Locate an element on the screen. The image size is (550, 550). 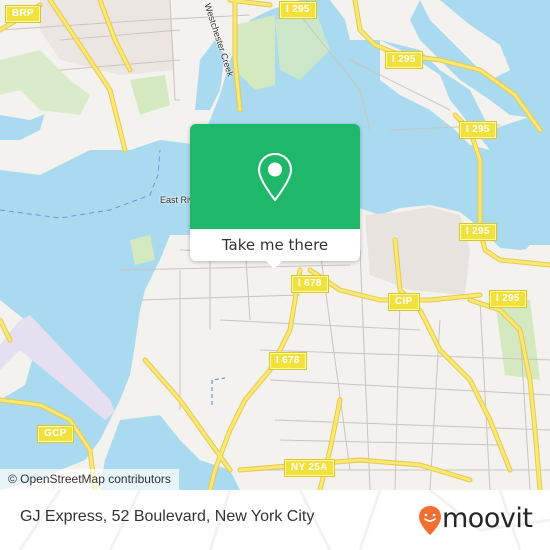
moovit-smiley-pin-icon is located at coordinates (430, 520).